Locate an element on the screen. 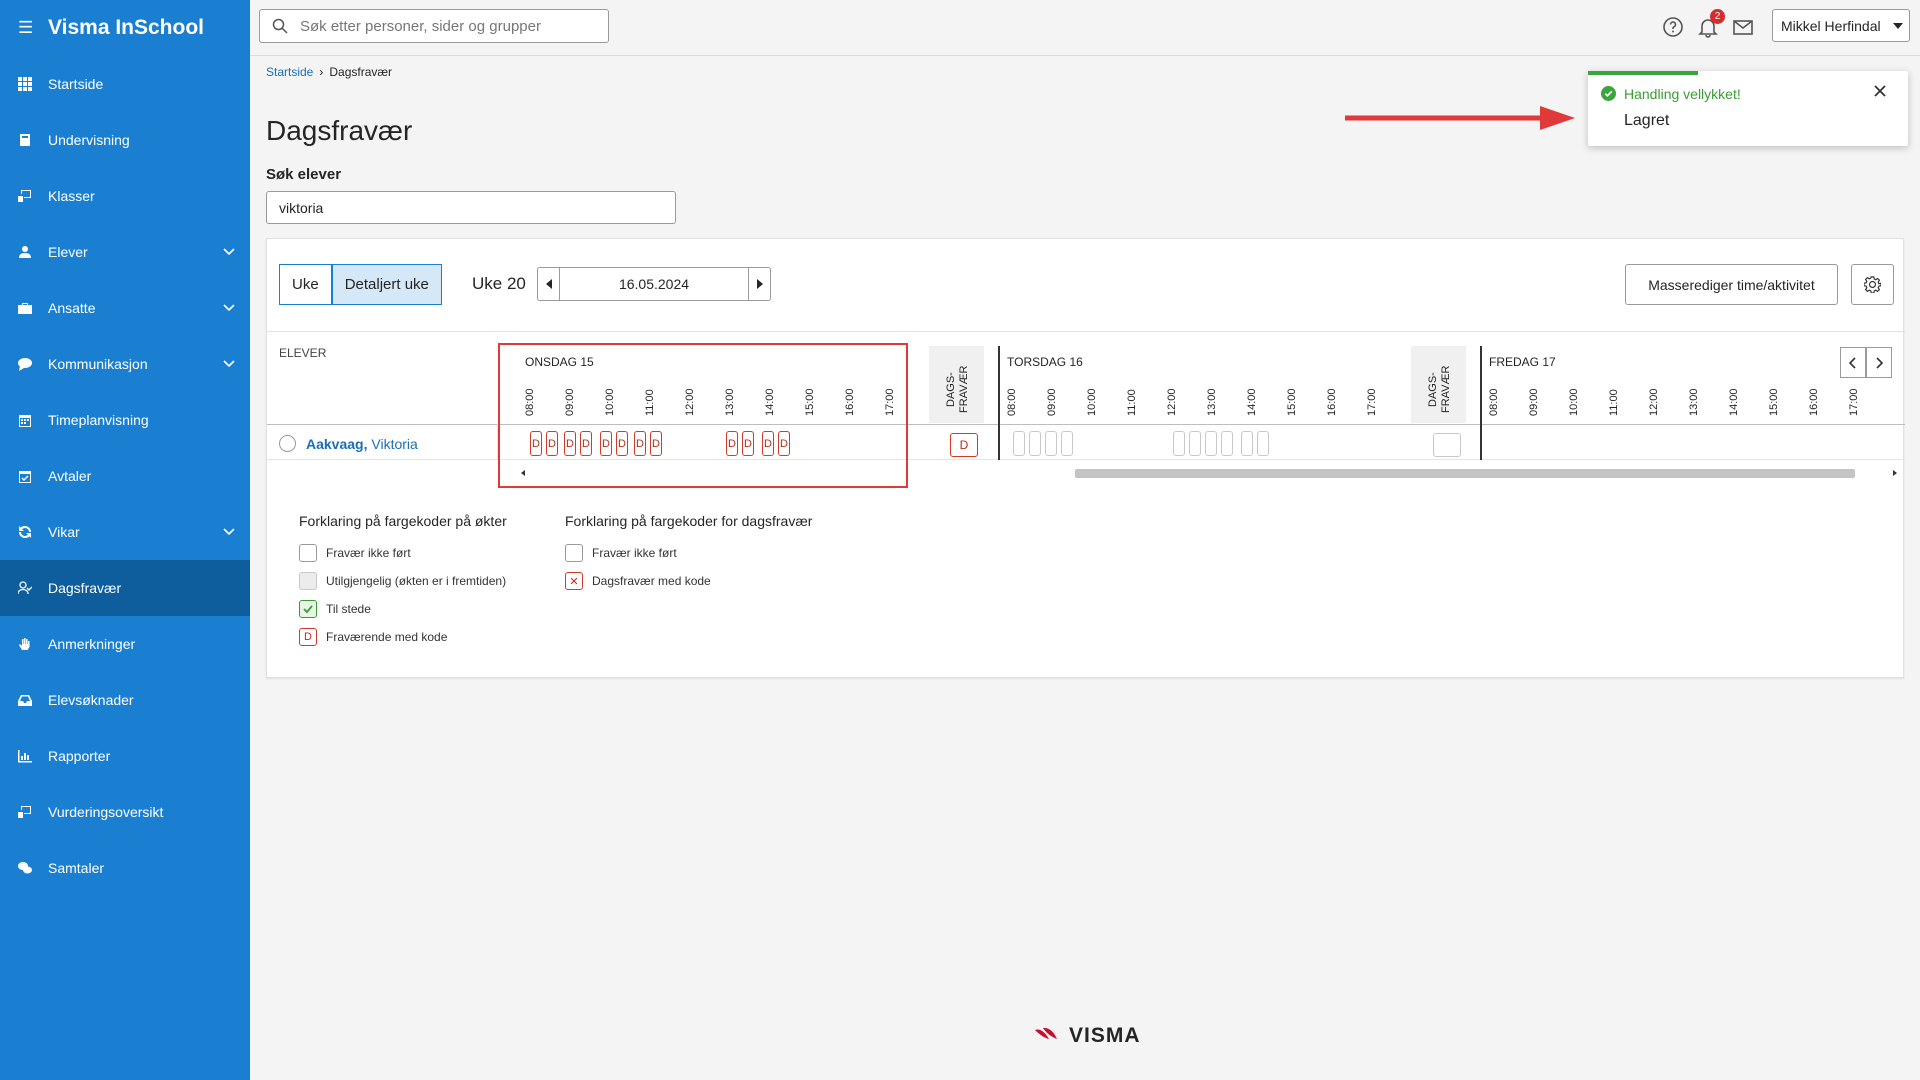 The width and height of the screenshot is (1920, 1080). sidebar-item-label: Elever is located at coordinates (68, 252).